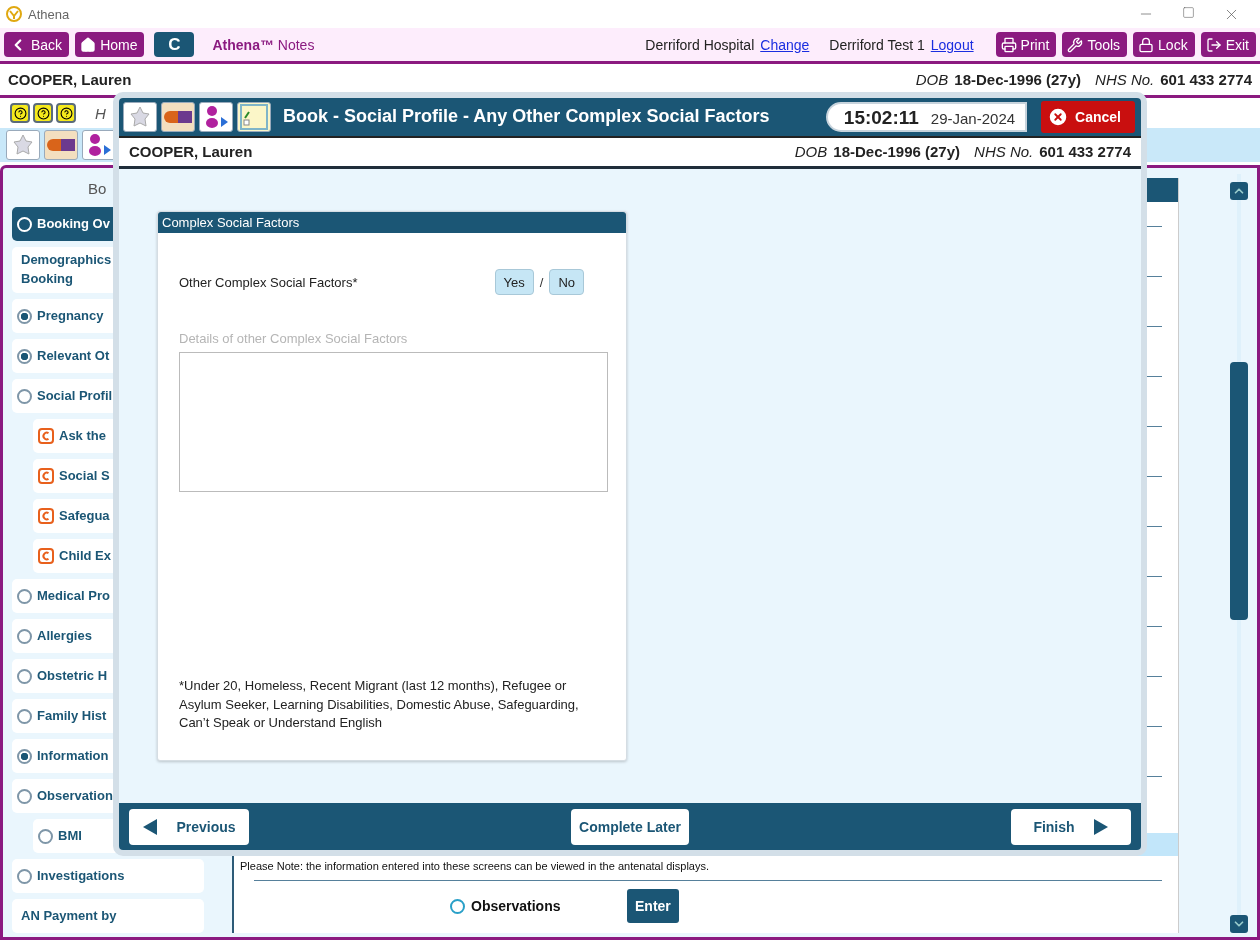  Describe the element at coordinates (72, 715) in the screenshot. I see `sidebar-item-label: Family Hist` at that location.